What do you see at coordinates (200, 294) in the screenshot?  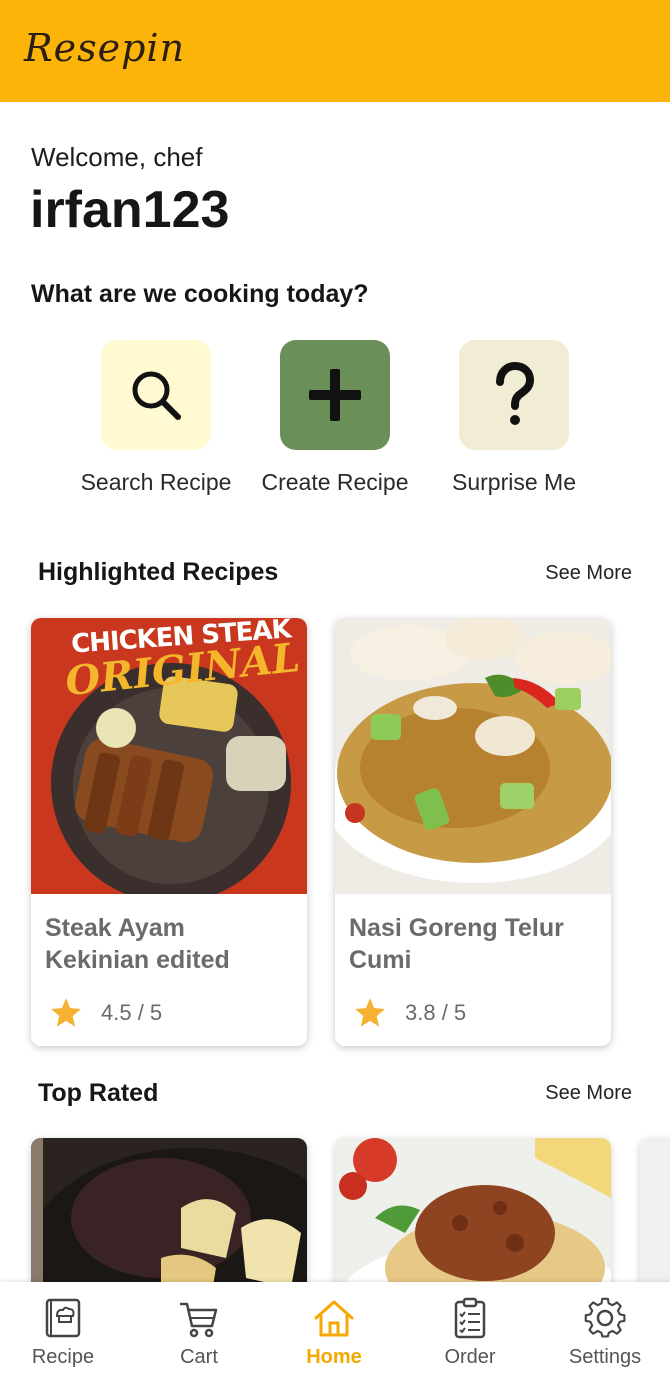 I see `cooking-prompt: What are we cooking today?` at bounding box center [200, 294].